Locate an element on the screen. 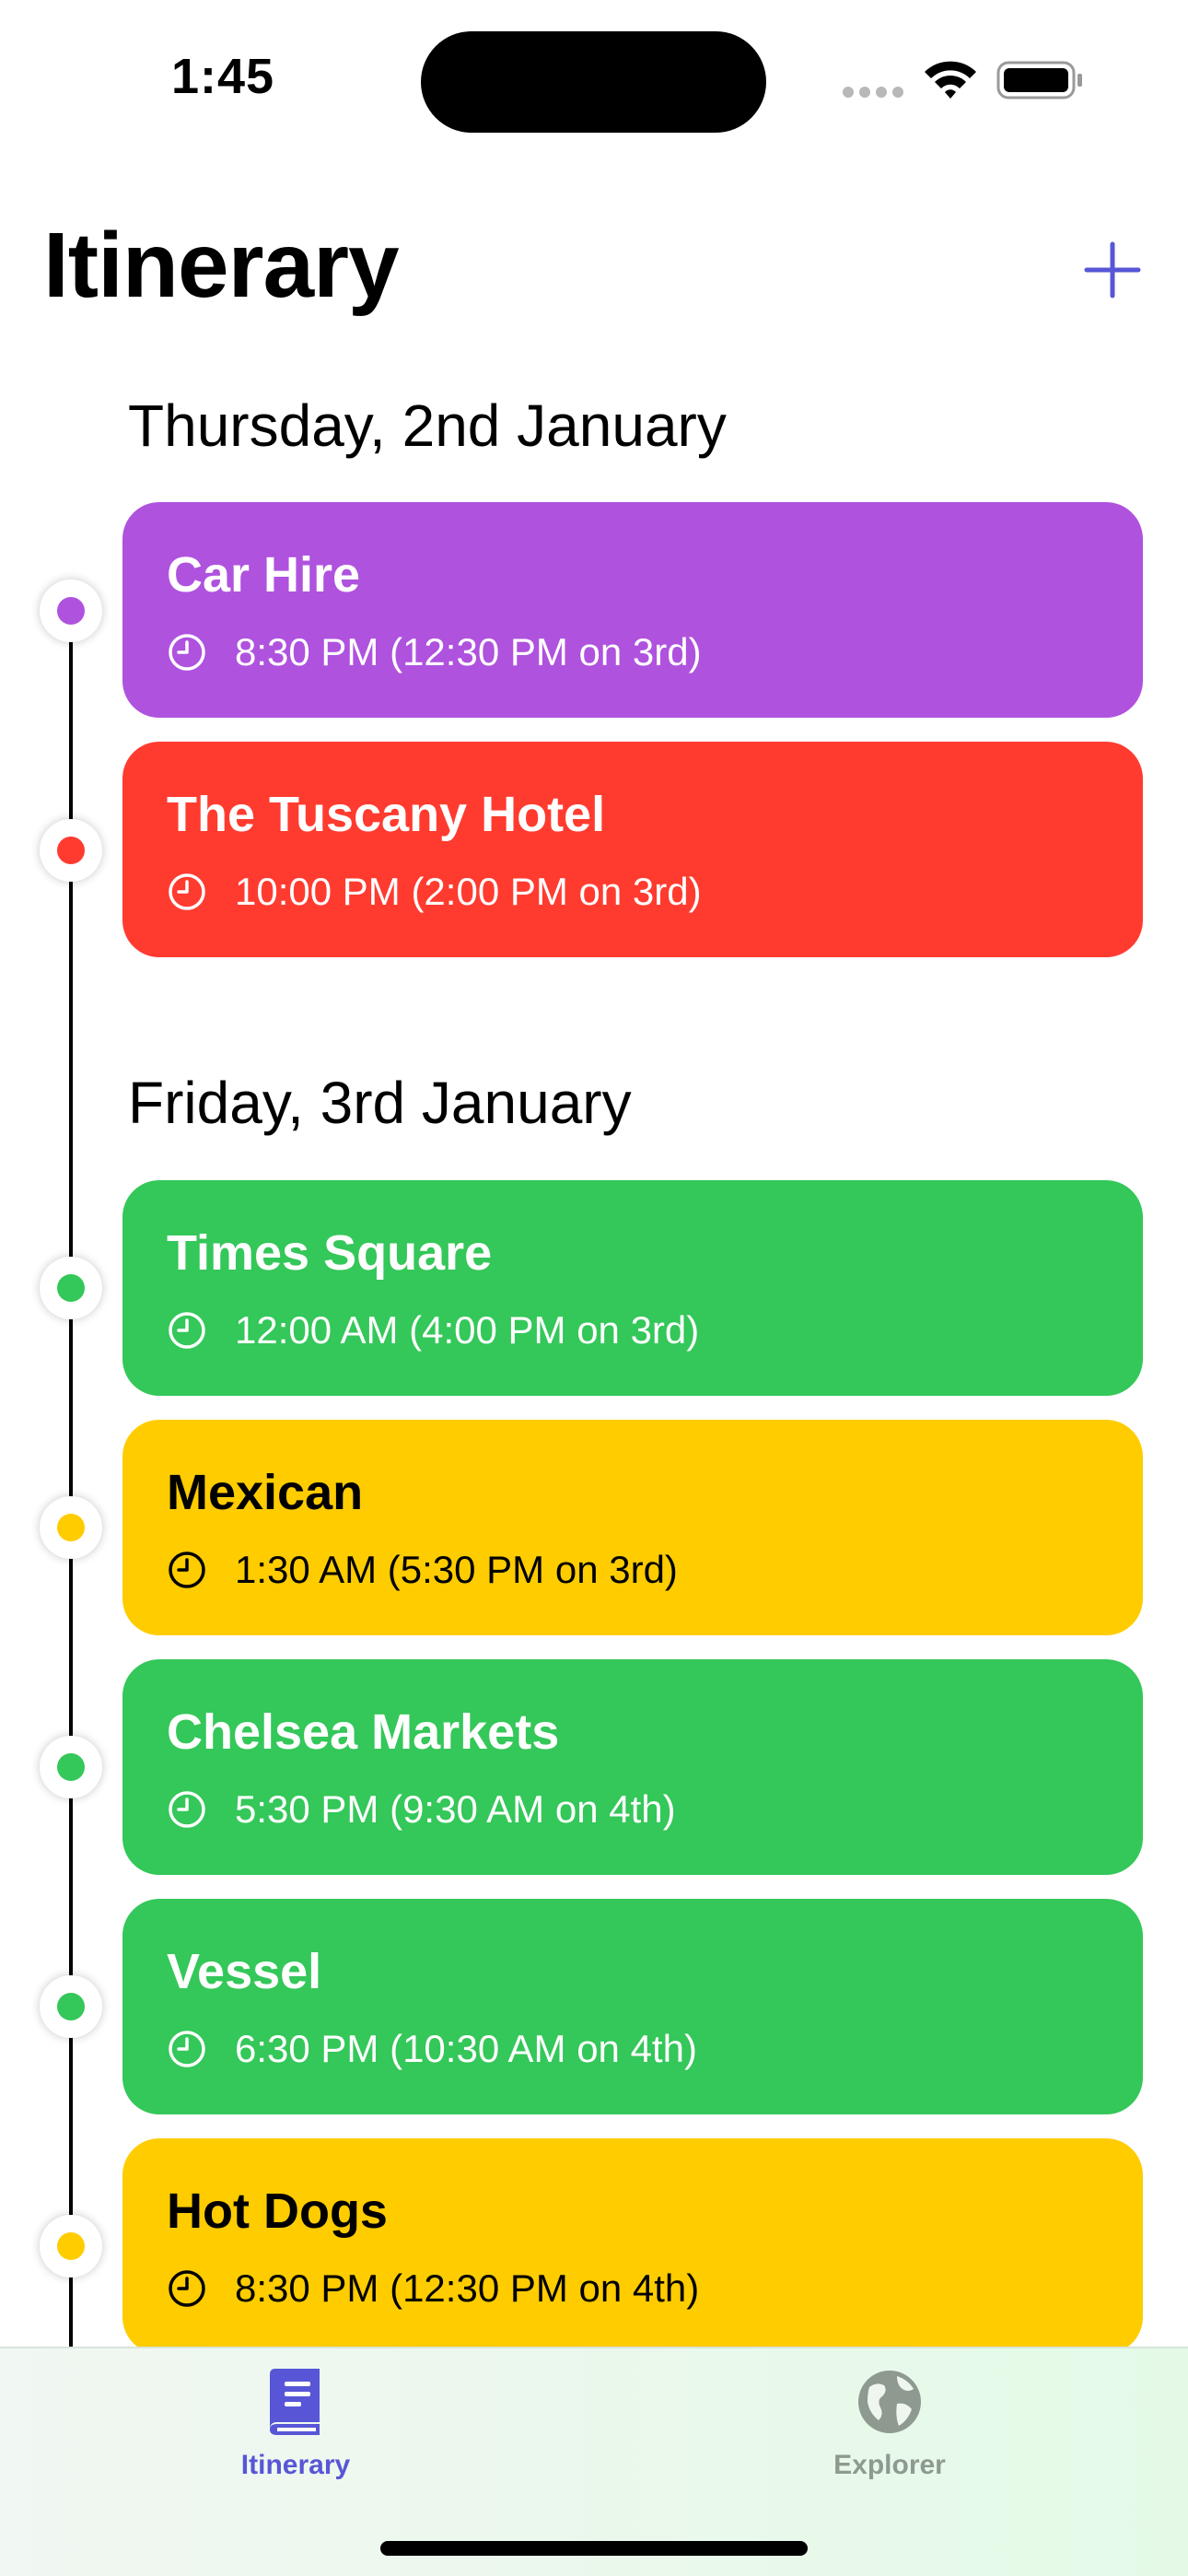 Image resolution: width=1188 pixels, height=2576 pixels. event-time: 8:30 PM (12:30 PM on 4th) is located at coordinates (468, 2288).